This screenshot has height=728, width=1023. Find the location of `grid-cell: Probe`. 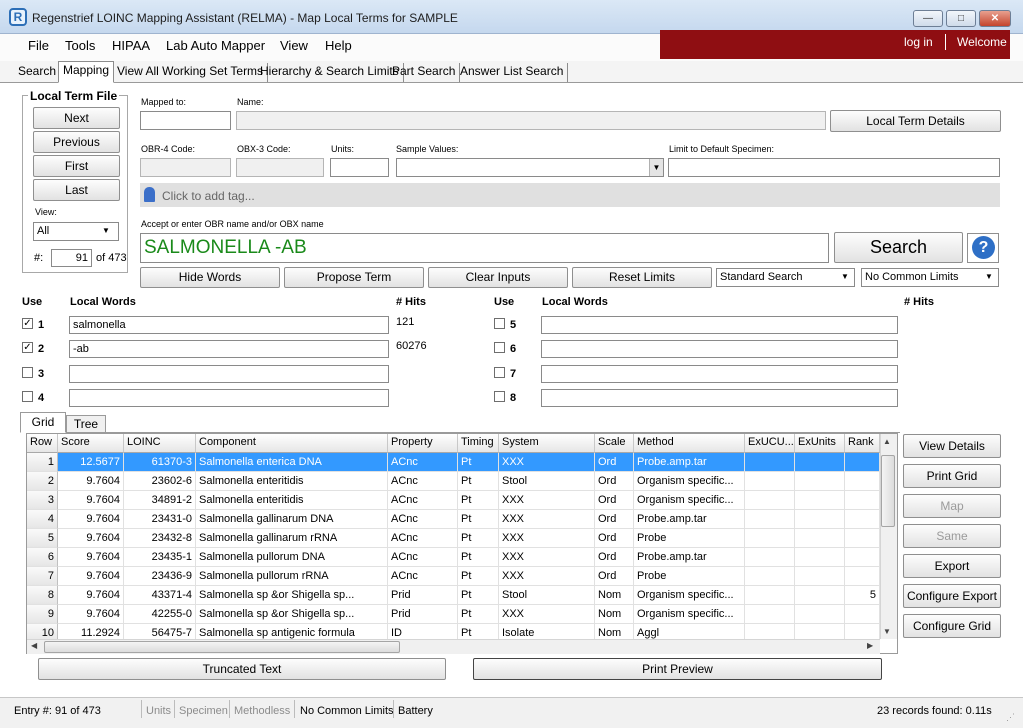

grid-cell: Probe is located at coordinates (689, 576).